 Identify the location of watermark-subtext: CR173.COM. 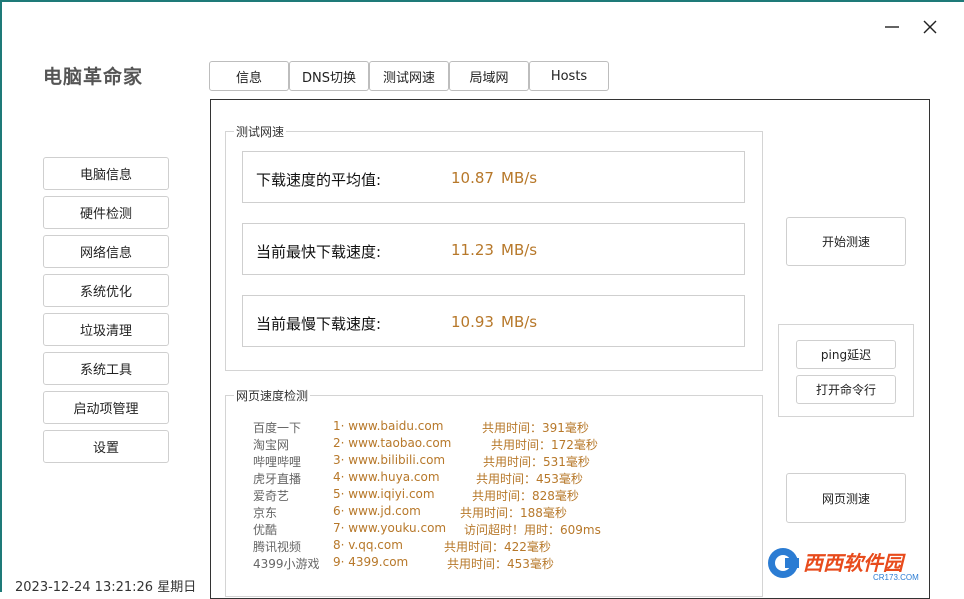
(896, 577).